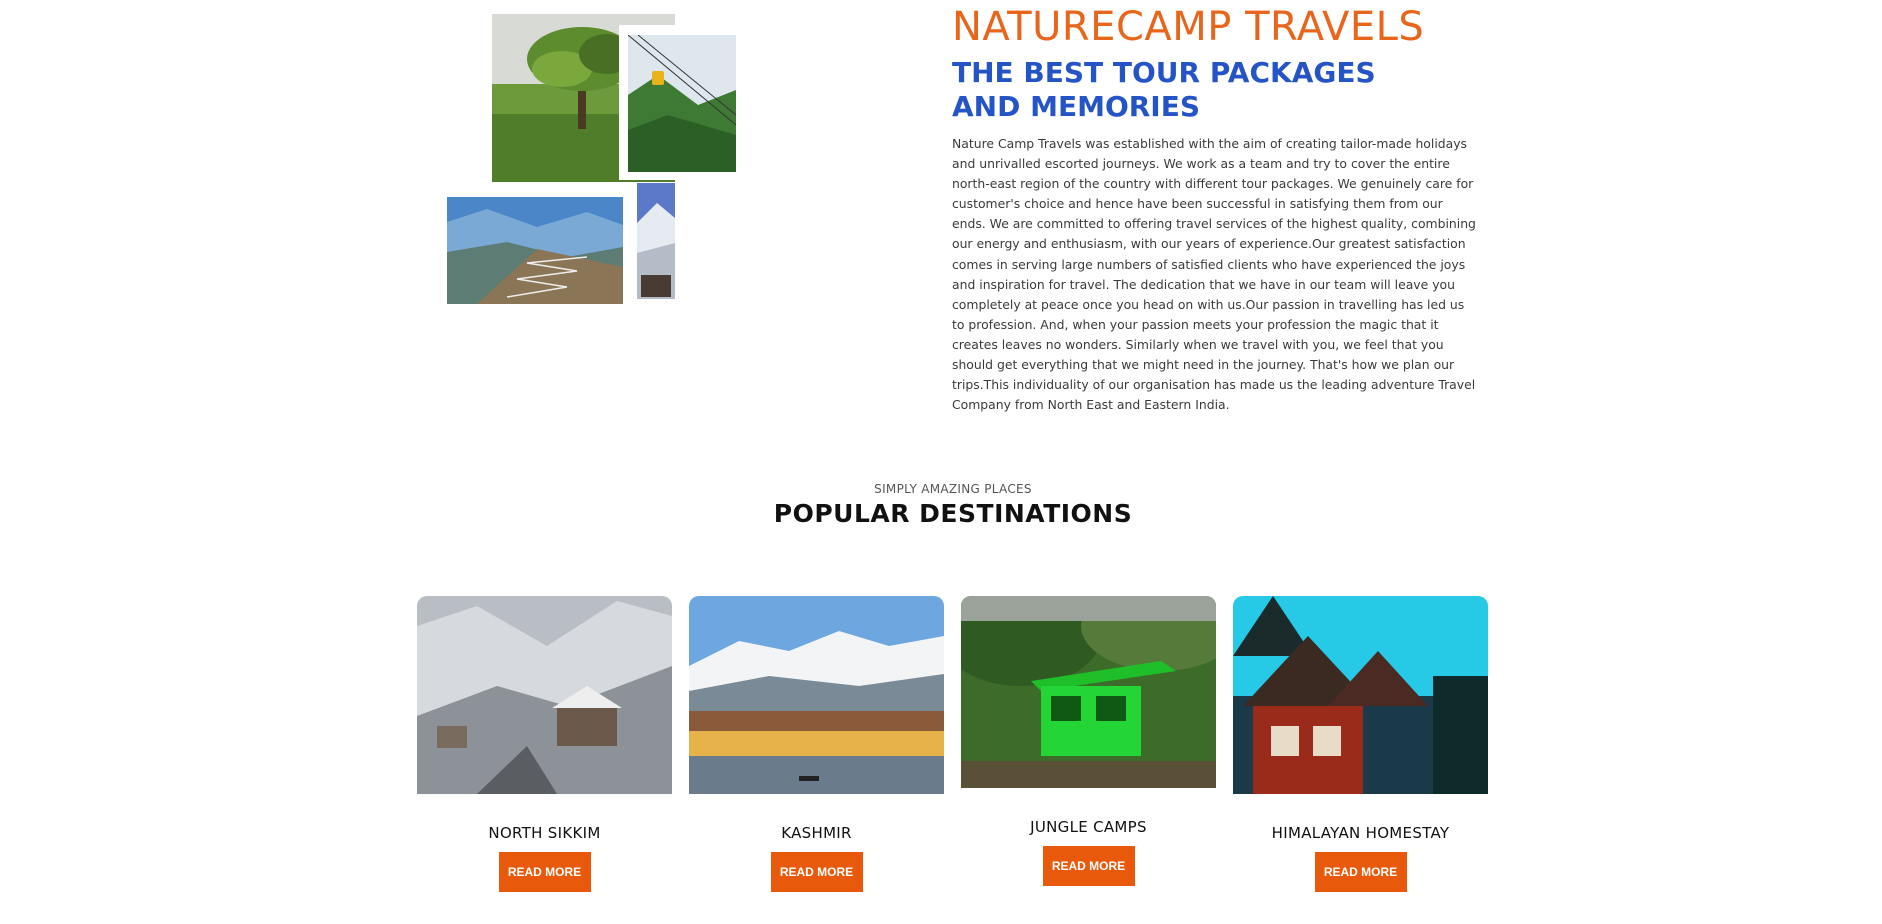  What do you see at coordinates (816, 695) in the screenshot?
I see `kashmir-photo` at bounding box center [816, 695].